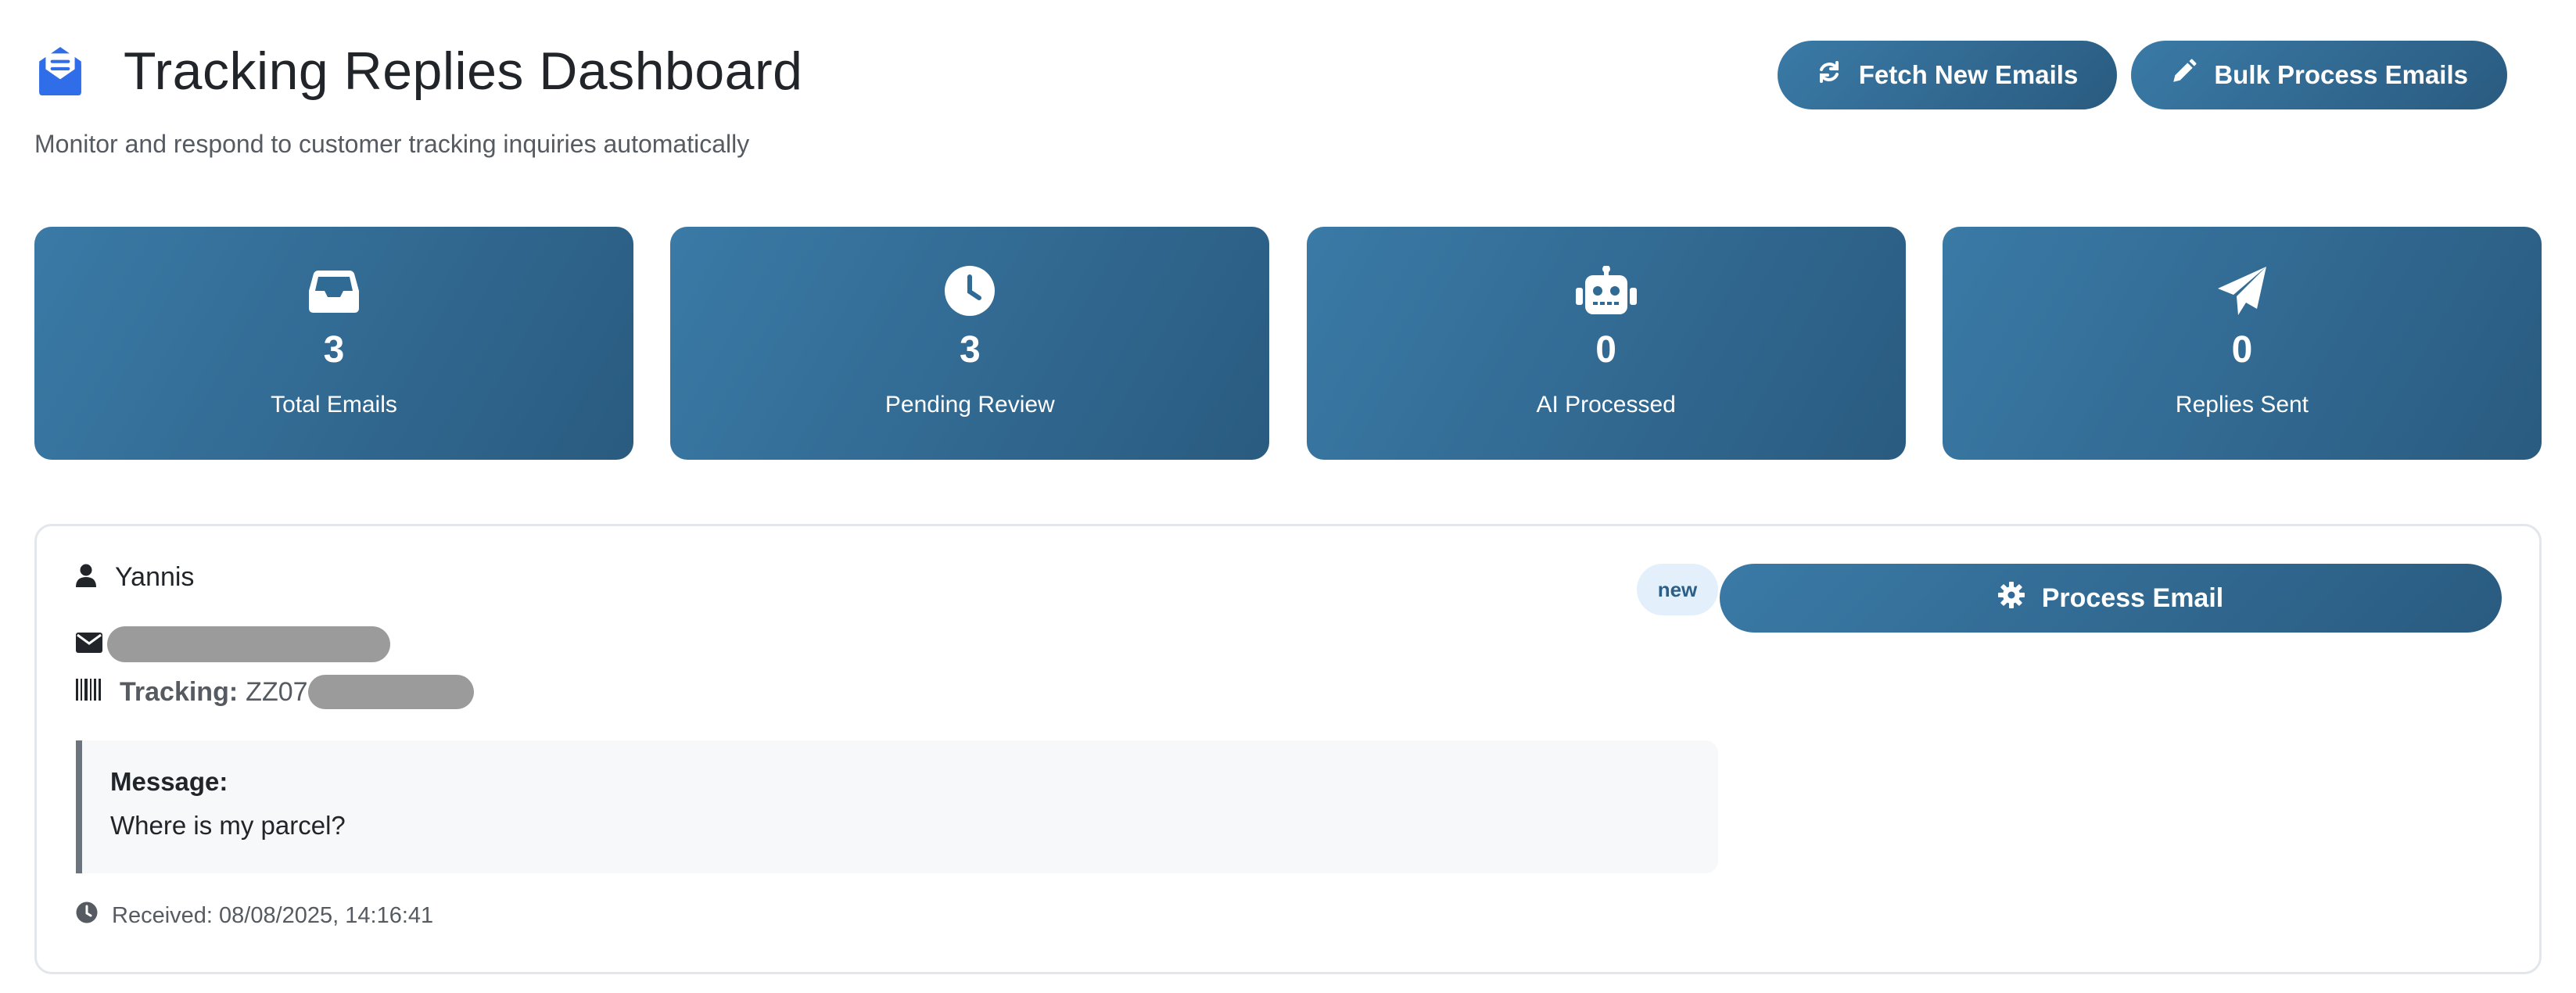 This screenshot has height=993, width=2576. I want to click on header-actions: Fetch New Emails Bulk Process Emails, so click(2142, 75).